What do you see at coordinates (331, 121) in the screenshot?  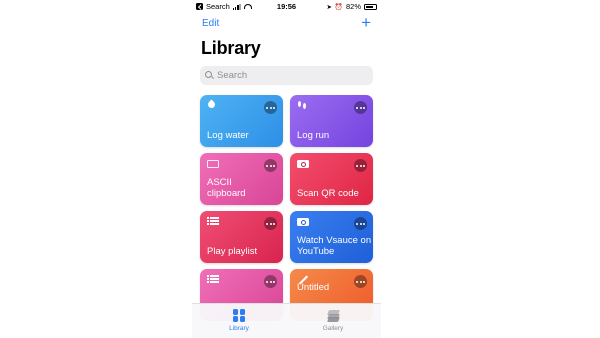 I see `shortcut-card-log-run: Log run` at bounding box center [331, 121].